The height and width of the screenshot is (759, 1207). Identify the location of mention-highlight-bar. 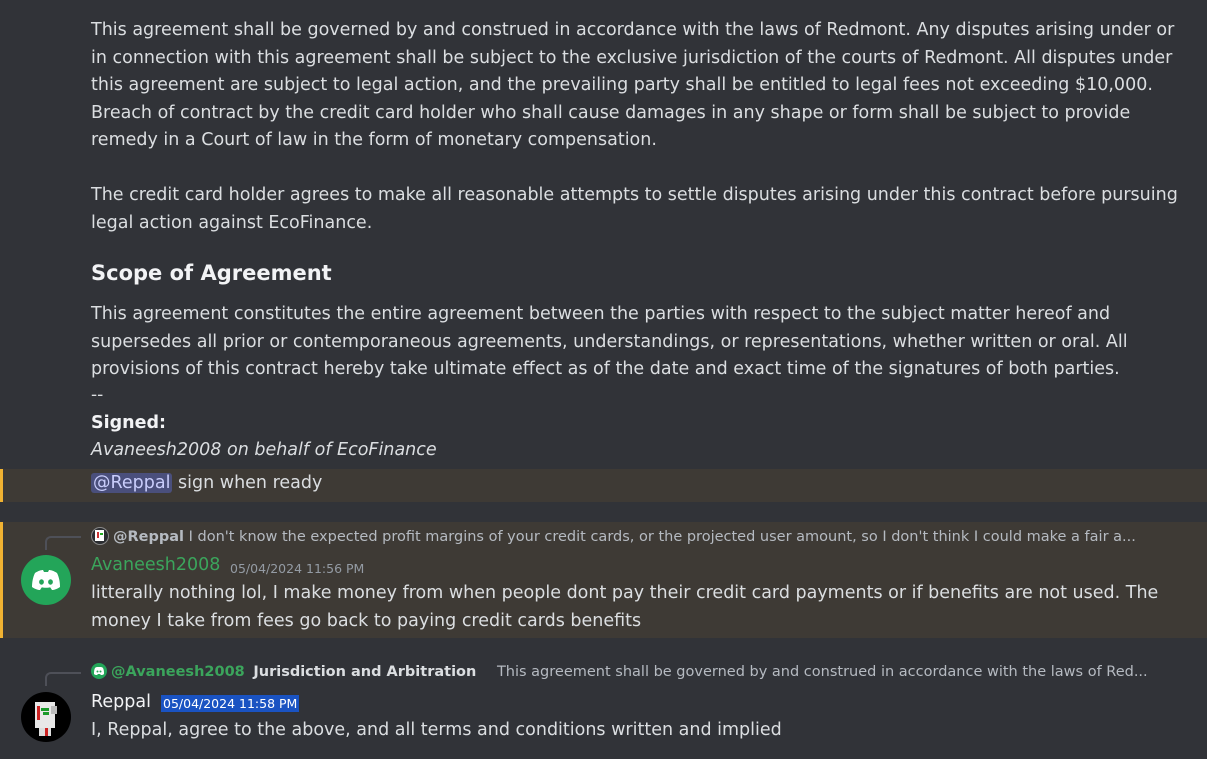
(1, 485).